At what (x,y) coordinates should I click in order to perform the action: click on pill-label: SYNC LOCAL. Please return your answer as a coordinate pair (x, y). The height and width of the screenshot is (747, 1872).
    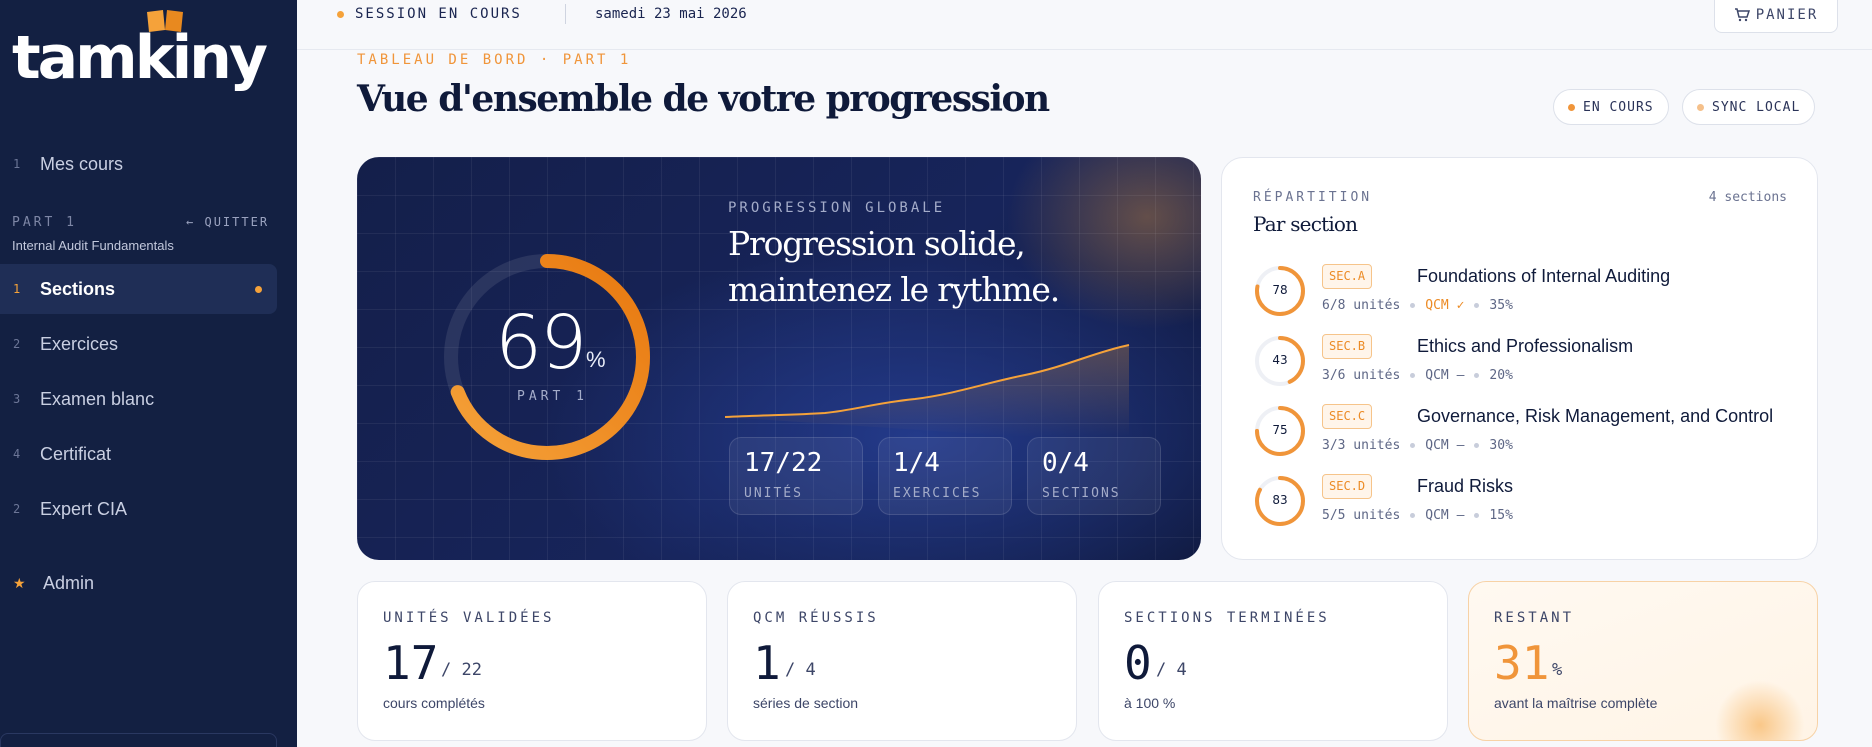
    Looking at the image, I should click on (1756, 107).